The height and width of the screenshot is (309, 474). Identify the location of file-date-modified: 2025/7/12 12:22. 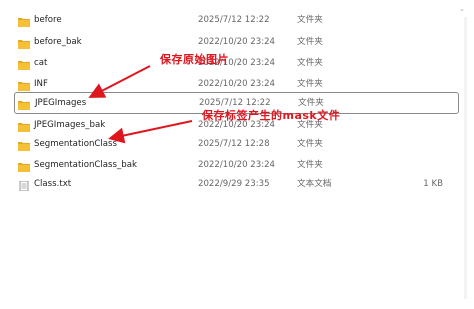
(234, 20).